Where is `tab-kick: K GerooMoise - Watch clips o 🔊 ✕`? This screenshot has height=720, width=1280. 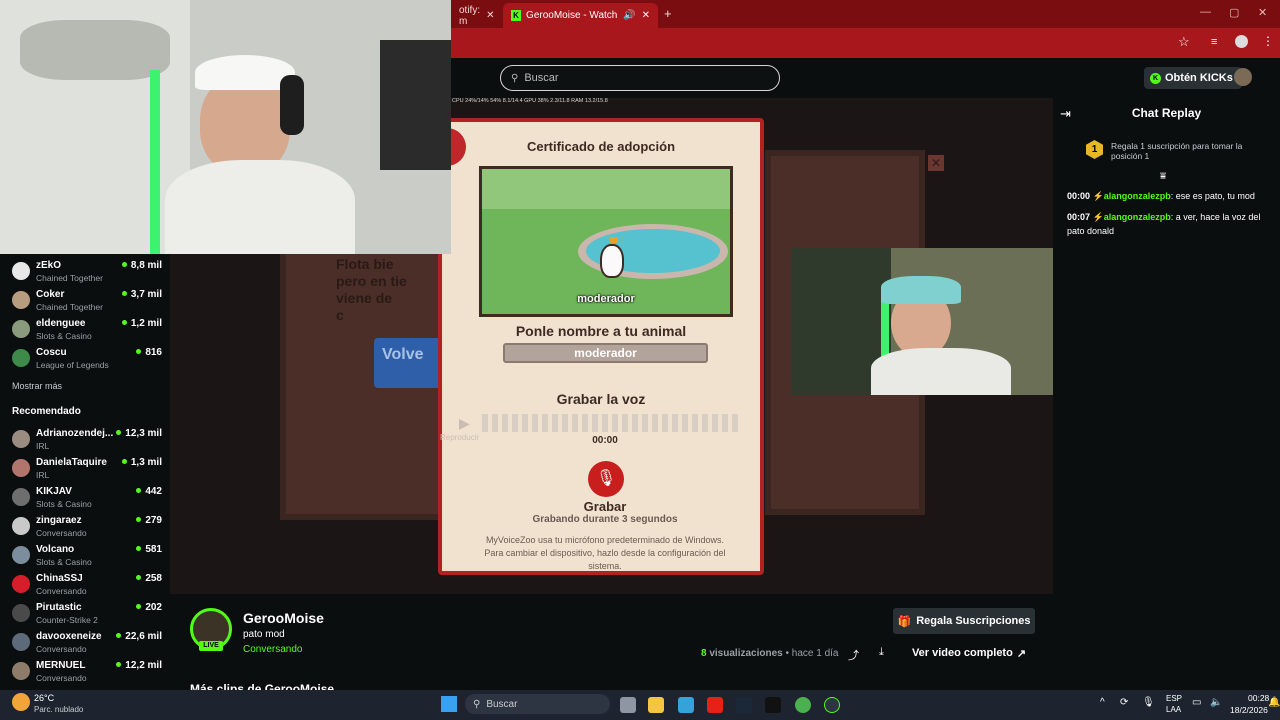
tab-kick: K GerooMoise - Watch clips o 🔊 ✕ is located at coordinates (580, 15).